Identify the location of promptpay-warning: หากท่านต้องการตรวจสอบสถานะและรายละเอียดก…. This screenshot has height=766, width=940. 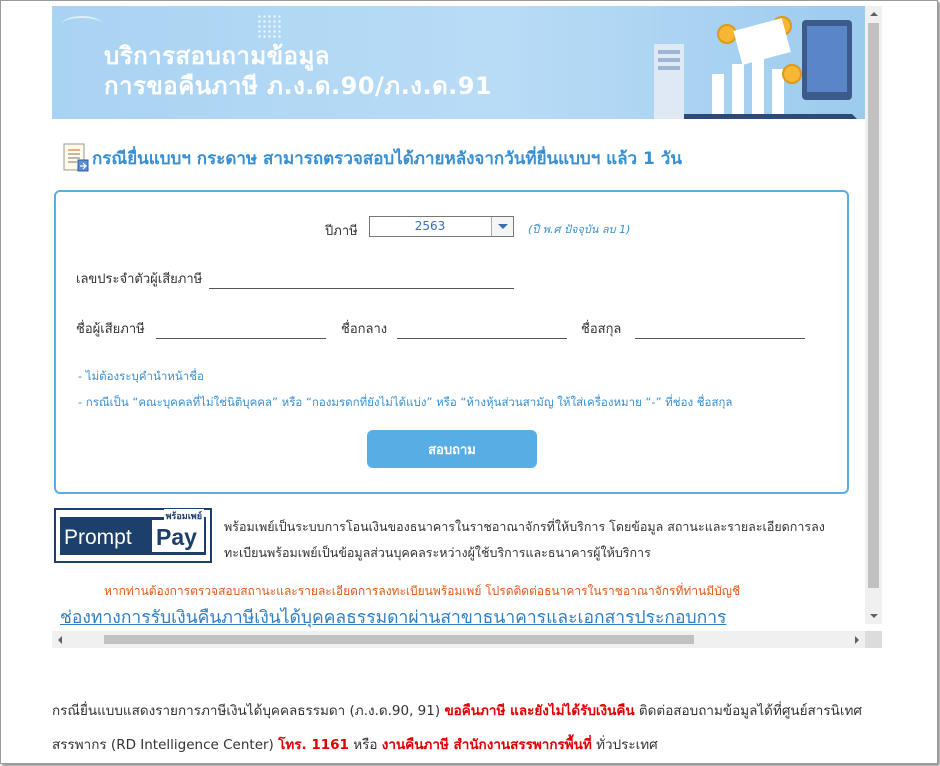
(422, 591).